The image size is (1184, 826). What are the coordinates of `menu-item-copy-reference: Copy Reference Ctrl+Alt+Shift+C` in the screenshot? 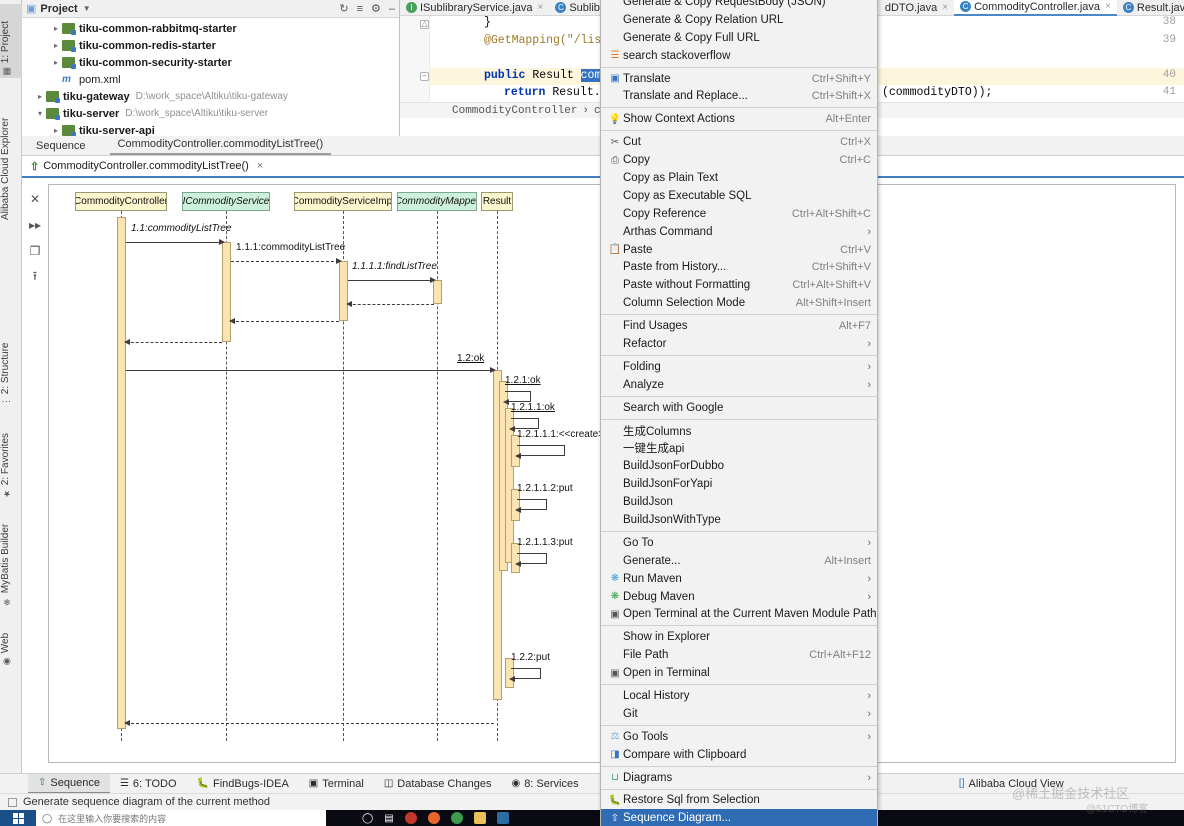 It's located at (739, 214).